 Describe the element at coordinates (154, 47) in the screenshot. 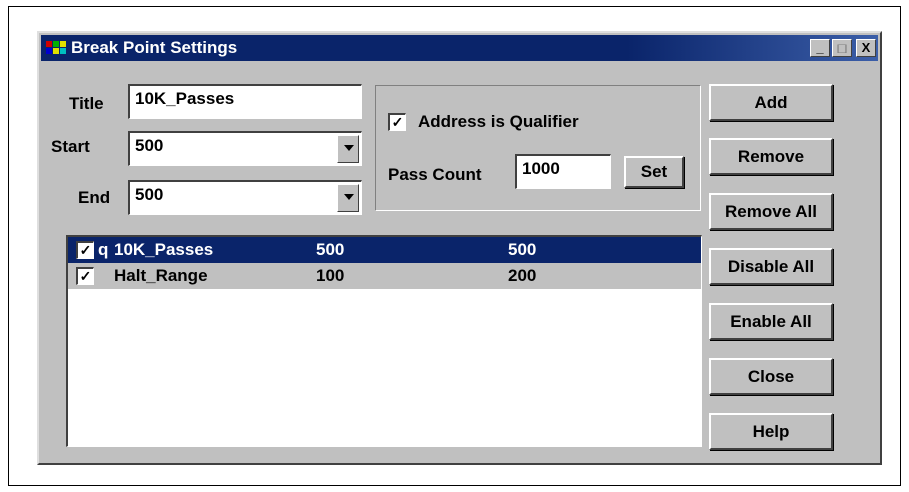

I see `dialog-title: Break Point Settings` at that location.